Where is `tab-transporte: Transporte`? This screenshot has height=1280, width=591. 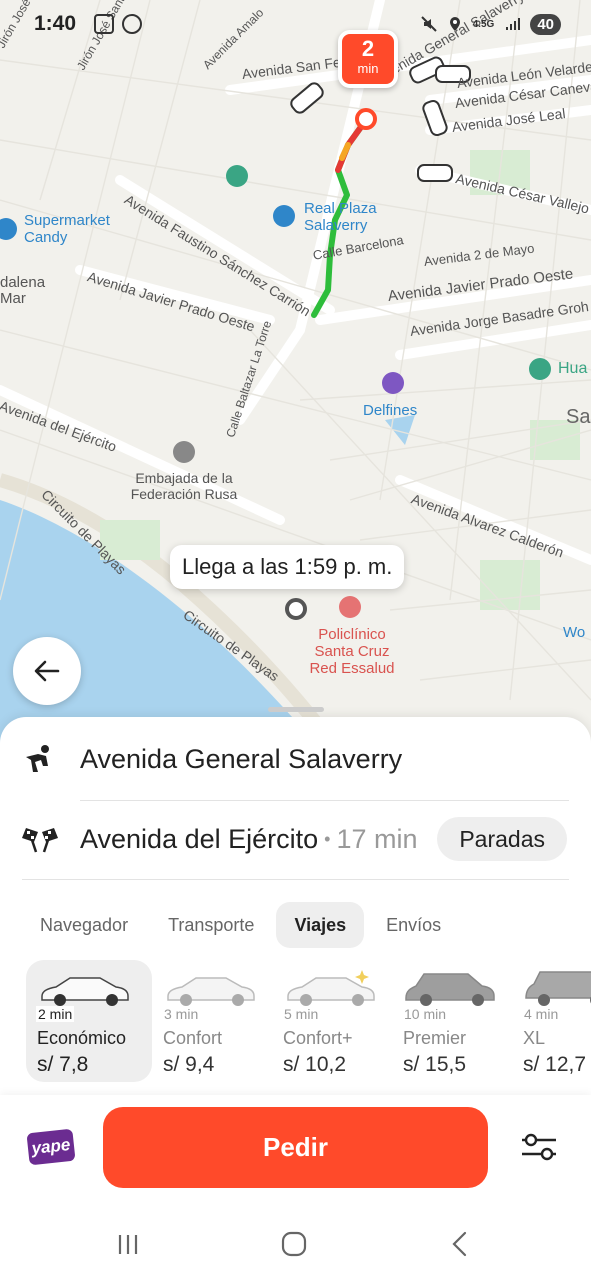
tab-transporte: Transporte is located at coordinates (211, 925).